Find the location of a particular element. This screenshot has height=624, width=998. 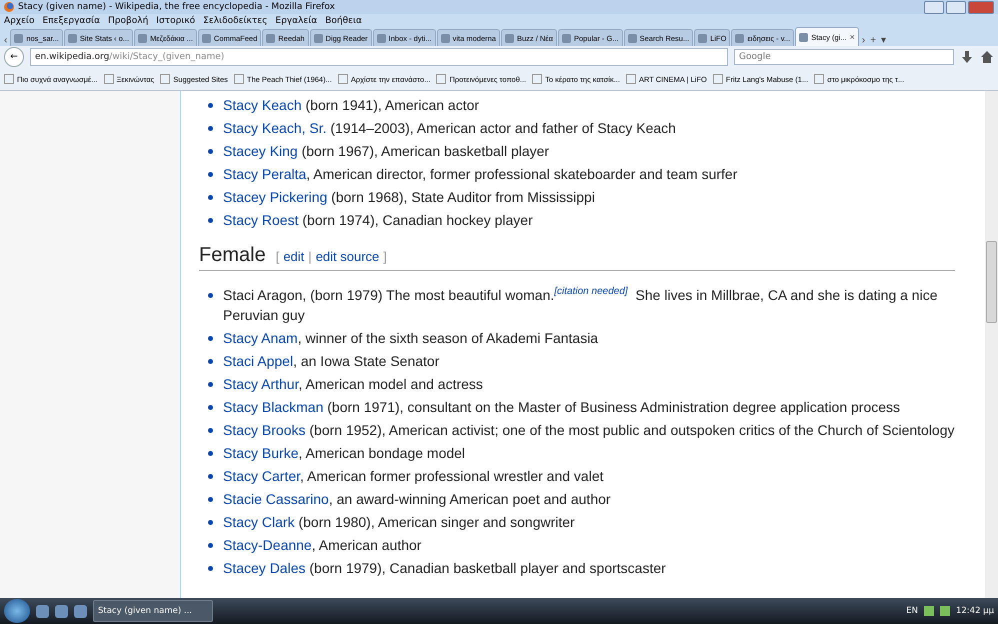

scrollbar-thumb is located at coordinates (991, 282).